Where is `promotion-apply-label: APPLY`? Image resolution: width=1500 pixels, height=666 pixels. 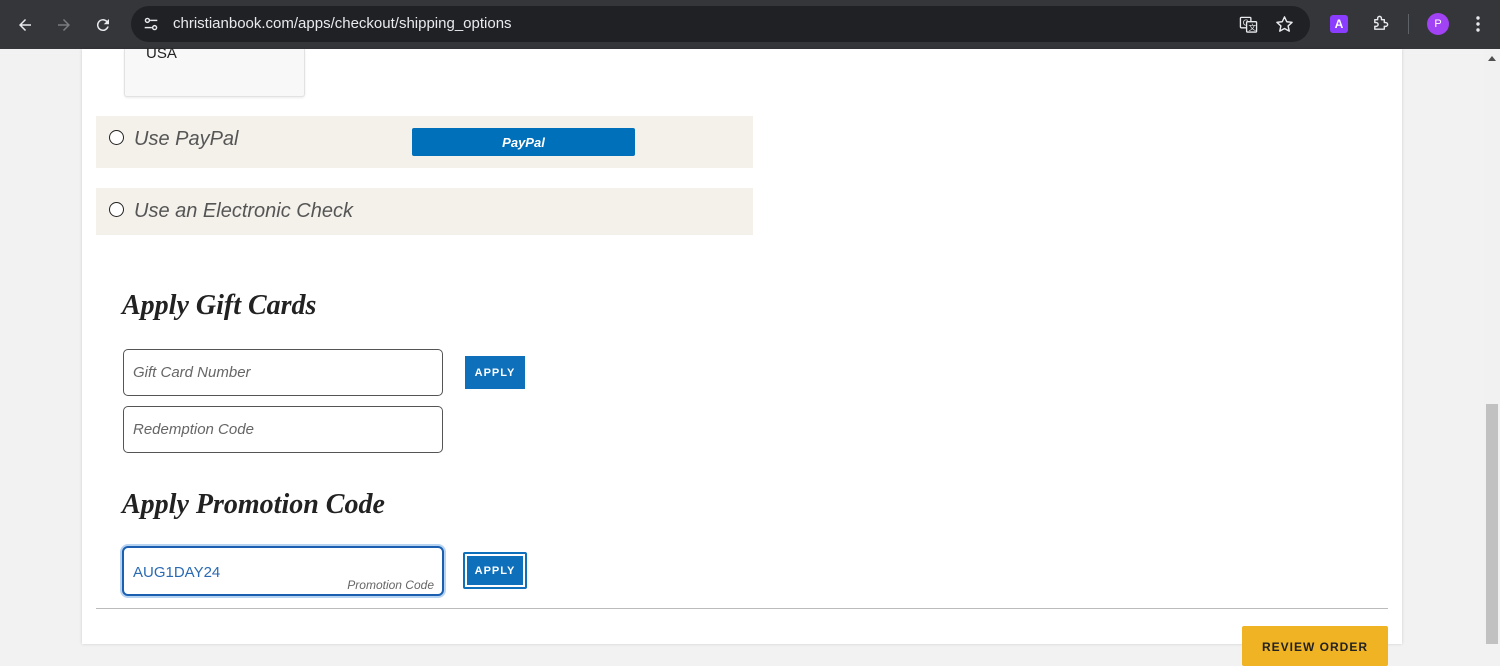
promotion-apply-label: APPLY is located at coordinates (495, 570).